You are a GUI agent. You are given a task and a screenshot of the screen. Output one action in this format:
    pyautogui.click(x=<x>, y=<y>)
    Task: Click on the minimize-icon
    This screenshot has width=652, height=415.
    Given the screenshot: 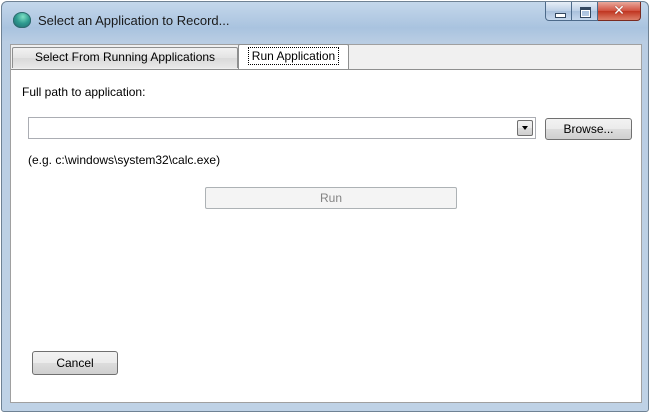 What is the action you would take?
    pyautogui.click(x=560, y=15)
    